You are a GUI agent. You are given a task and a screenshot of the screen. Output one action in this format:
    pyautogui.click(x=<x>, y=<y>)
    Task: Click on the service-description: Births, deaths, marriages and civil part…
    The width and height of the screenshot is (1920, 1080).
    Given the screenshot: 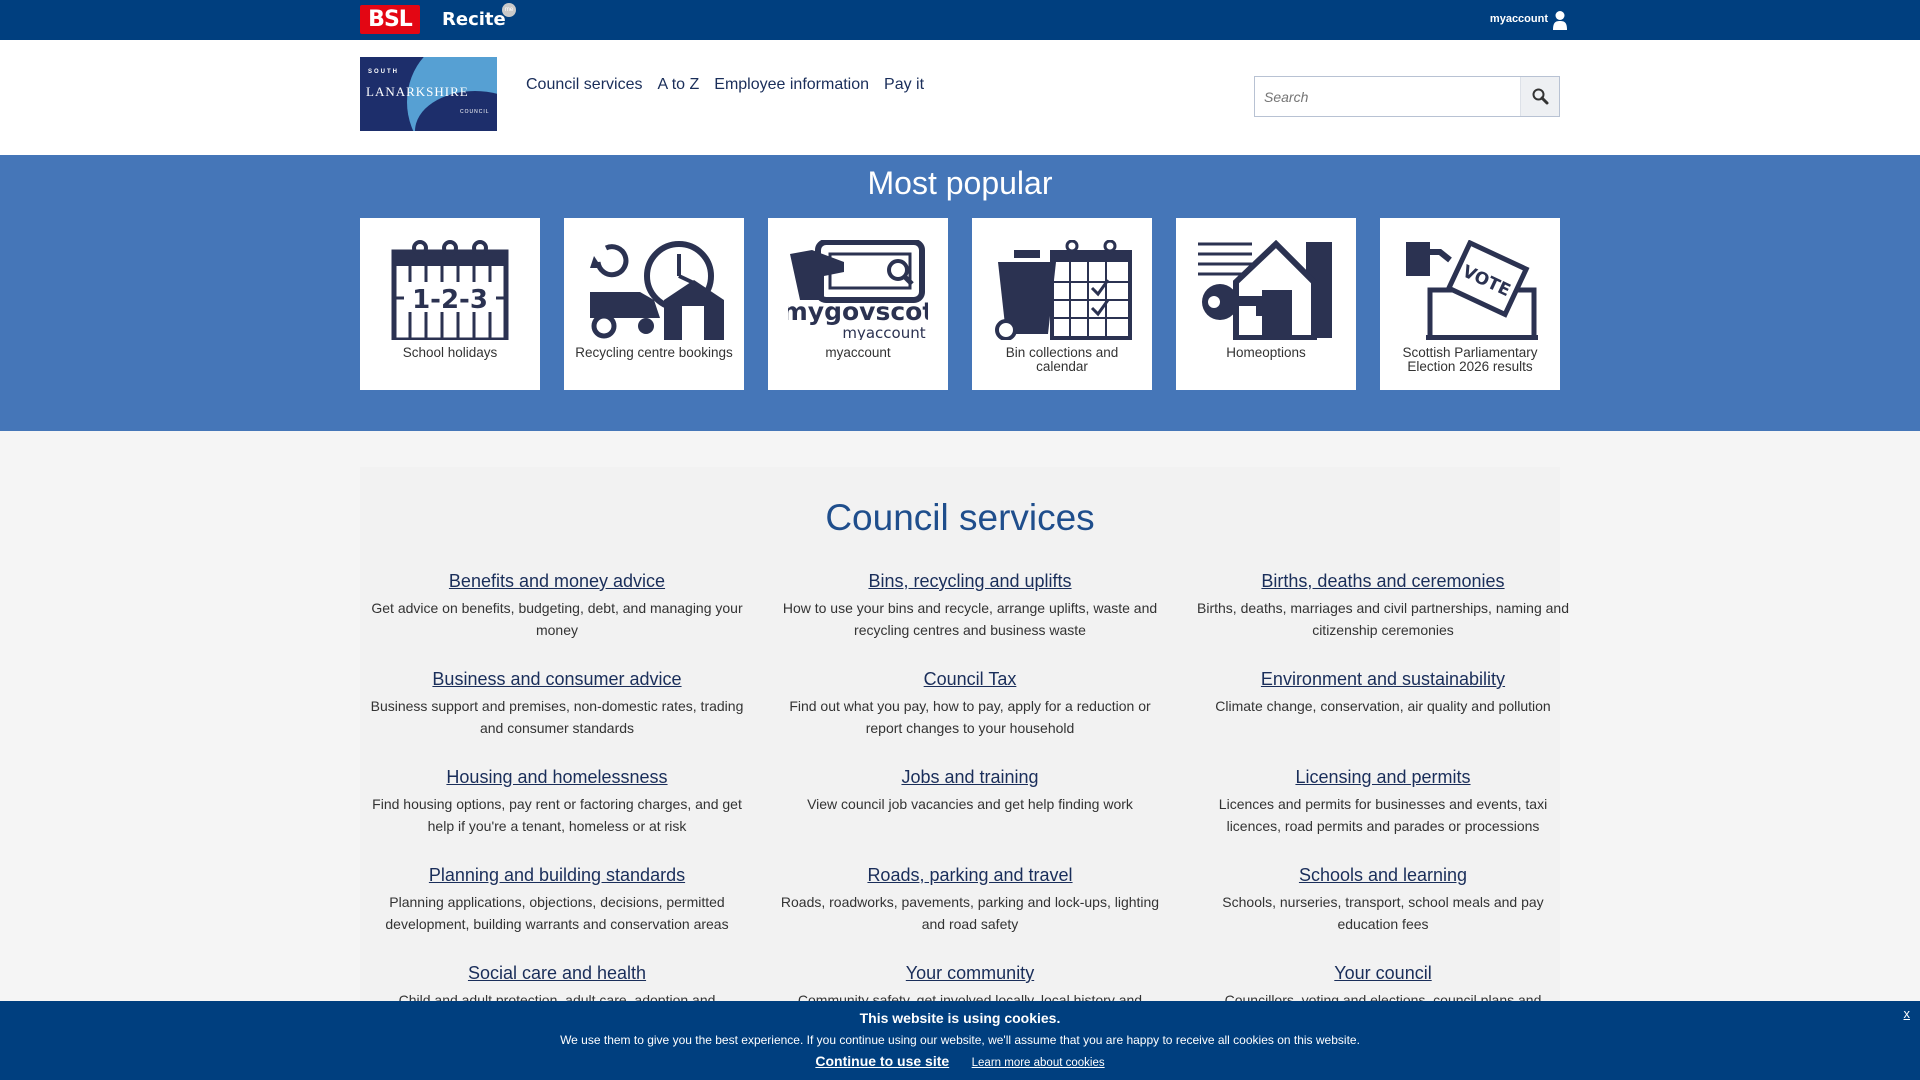 What is the action you would take?
    pyautogui.click(x=1383, y=619)
    